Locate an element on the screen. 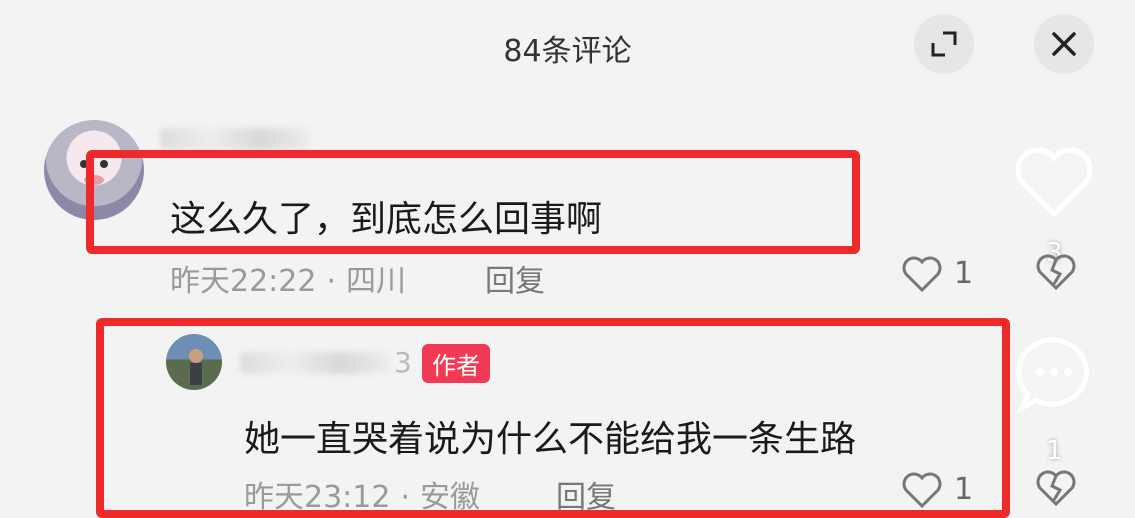 This screenshot has width=1135, height=518. close-button is located at coordinates (1064, 44).